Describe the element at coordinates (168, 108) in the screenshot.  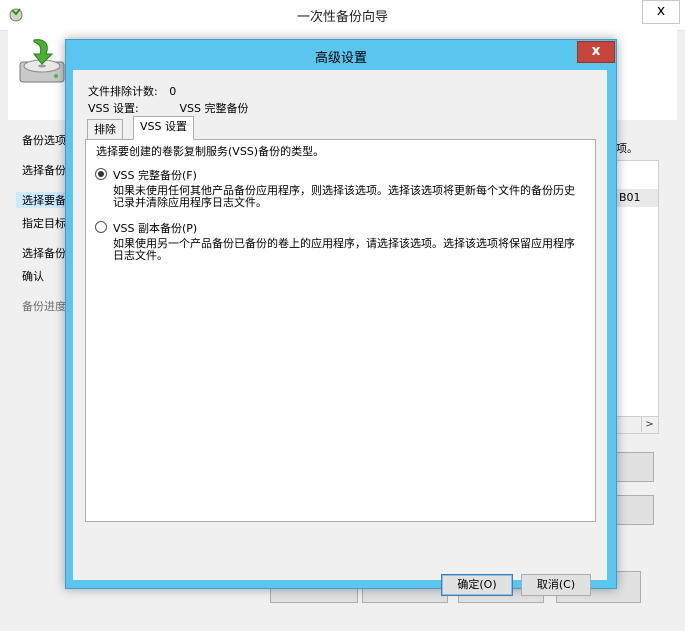
I see `vss-setting-row: VSS 设置: VSS 完整备份` at that location.